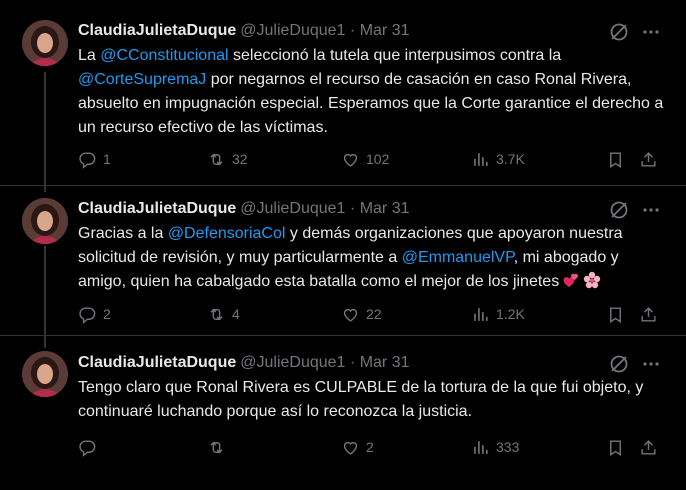 This screenshot has height=490, width=686. What do you see at coordinates (495, 447) in the screenshot?
I see `views-button: 333` at bounding box center [495, 447].